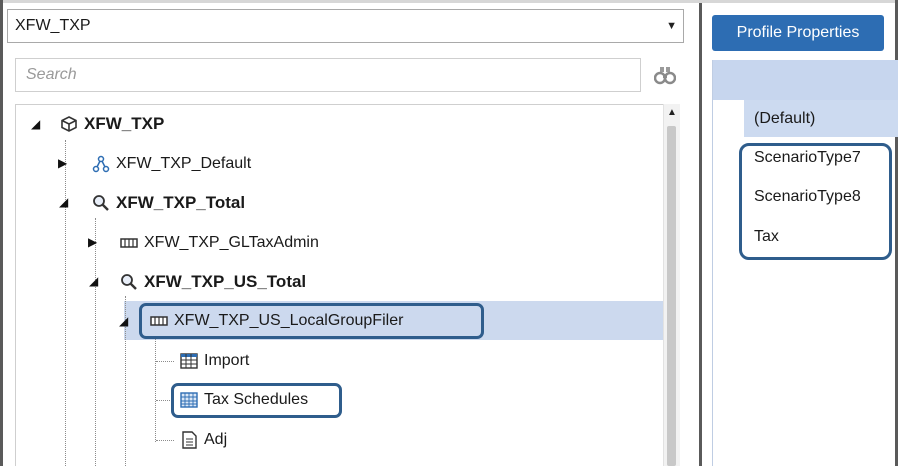  I want to click on tree-node-default: XFW_TXP_Default, so click(171, 164).